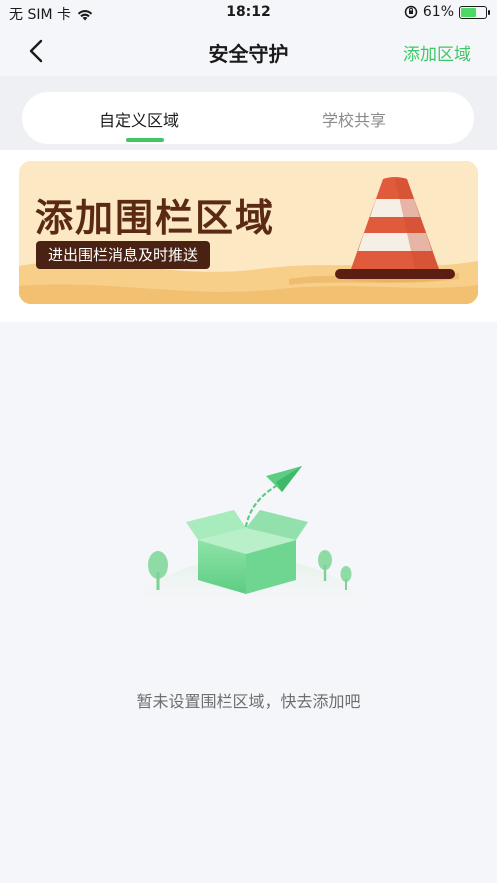 Image resolution: width=497 pixels, height=883 pixels. What do you see at coordinates (248, 701) in the screenshot?
I see `empty-state-text: 暂未设置围栏区域，快去添加吧` at bounding box center [248, 701].